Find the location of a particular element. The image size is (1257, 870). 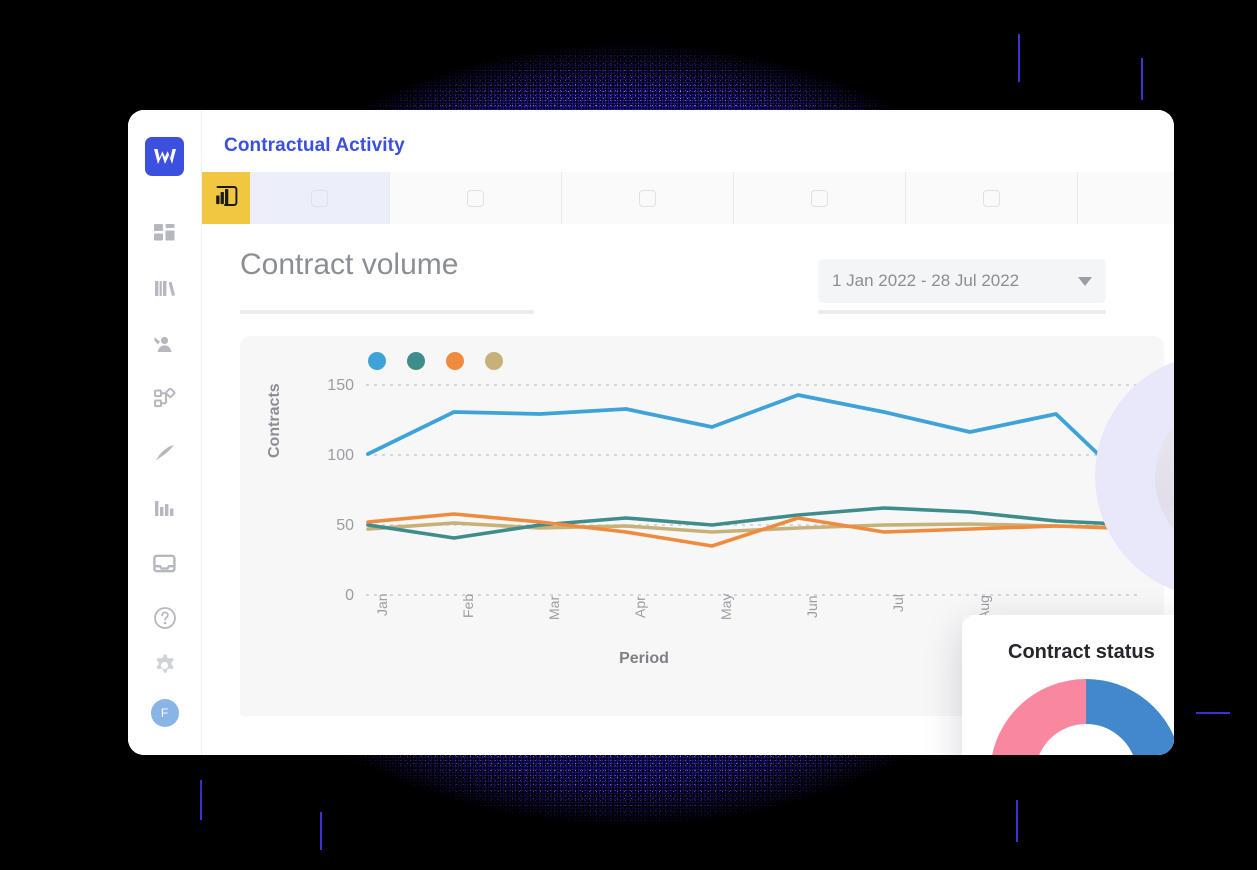

sidebar-item-workflow is located at coordinates (165, 398).